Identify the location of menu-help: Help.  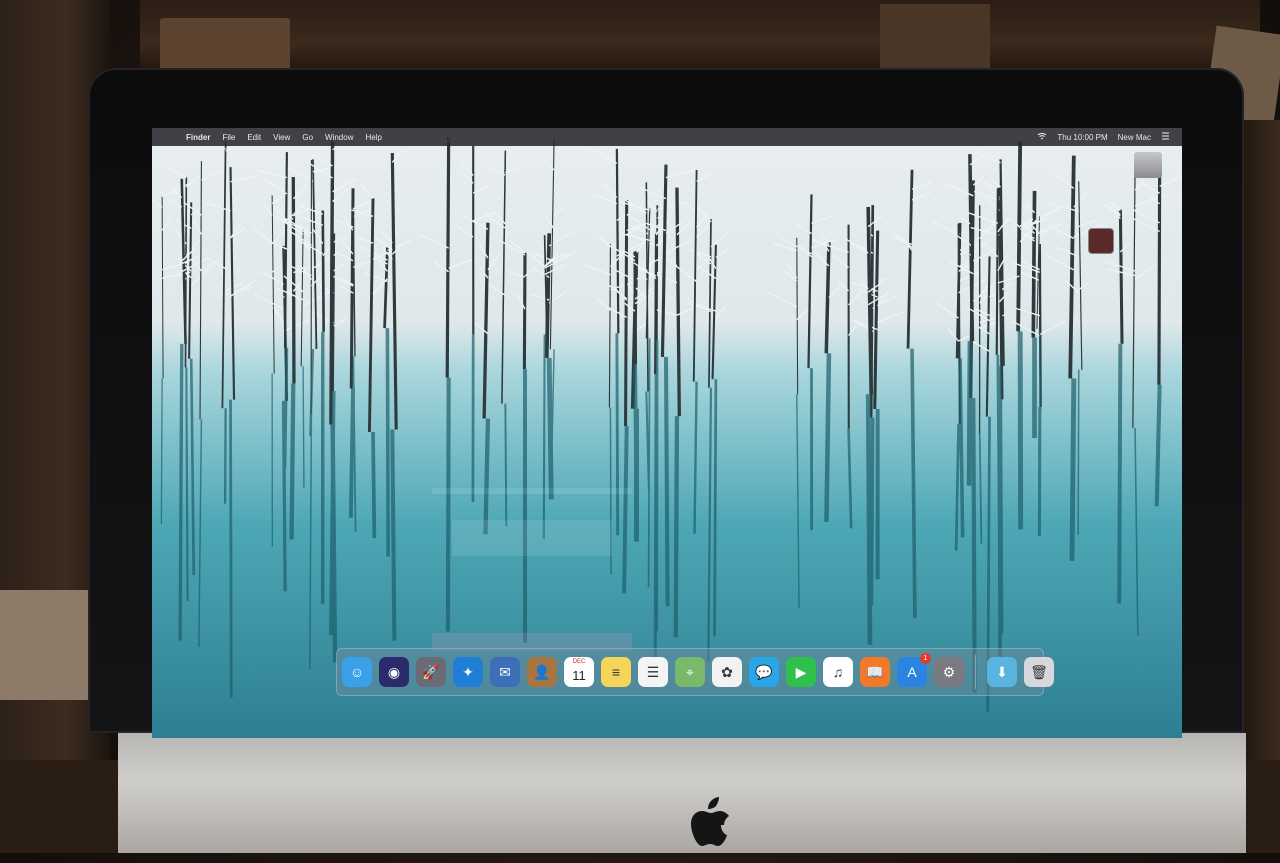
(373, 137).